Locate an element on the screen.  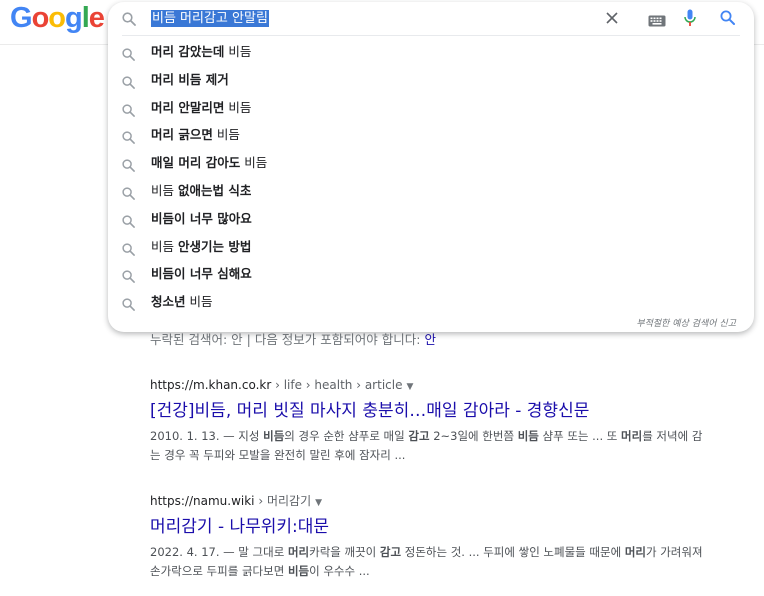
keyboard-icon is located at coordinates (657, 21).